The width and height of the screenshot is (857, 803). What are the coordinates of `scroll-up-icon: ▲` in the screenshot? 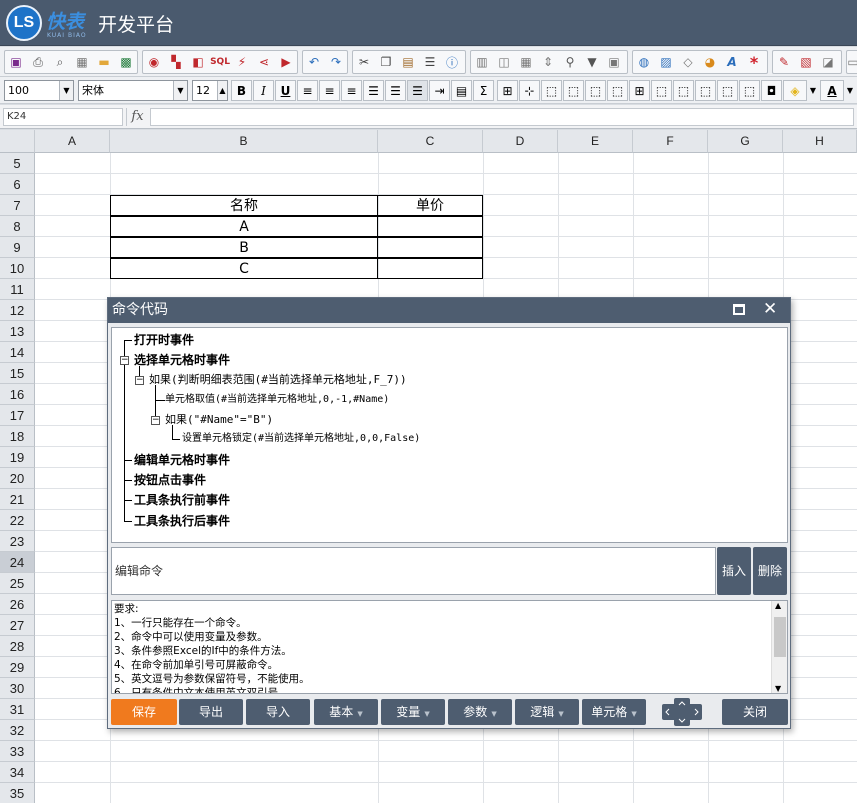 It's located at (778, 605).